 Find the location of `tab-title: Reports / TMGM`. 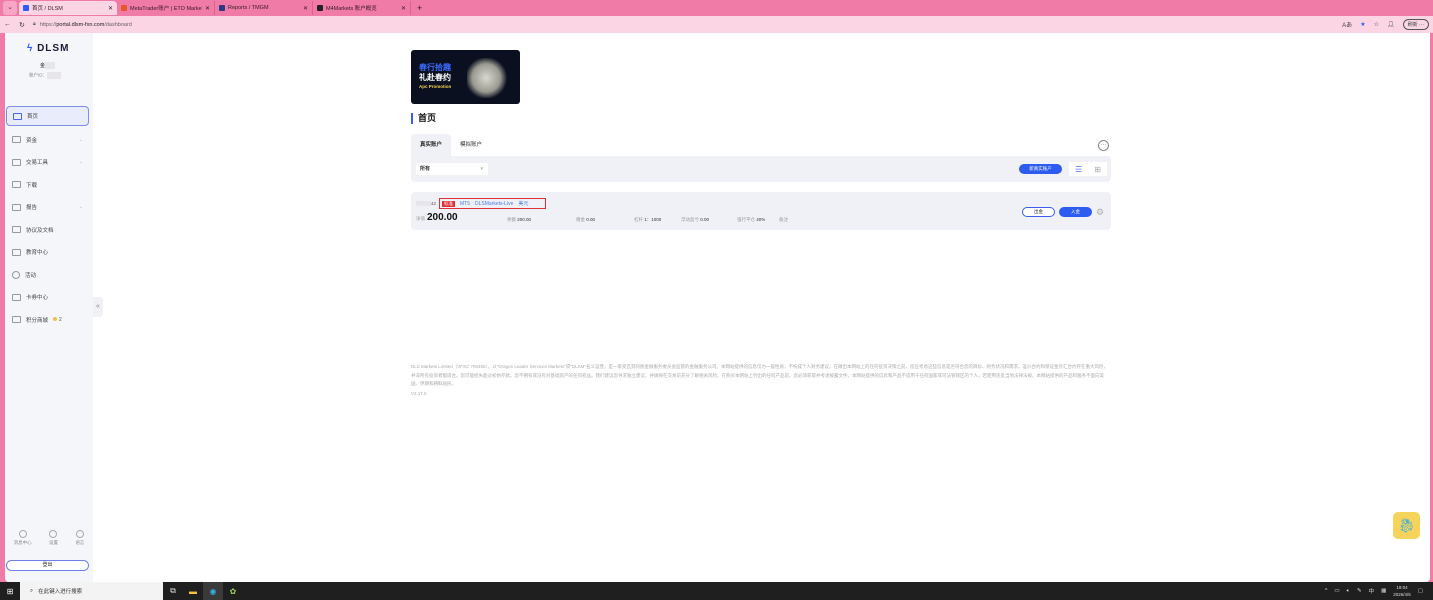

tab-title: Reports / TMGM is located at coordinates (248, 8).